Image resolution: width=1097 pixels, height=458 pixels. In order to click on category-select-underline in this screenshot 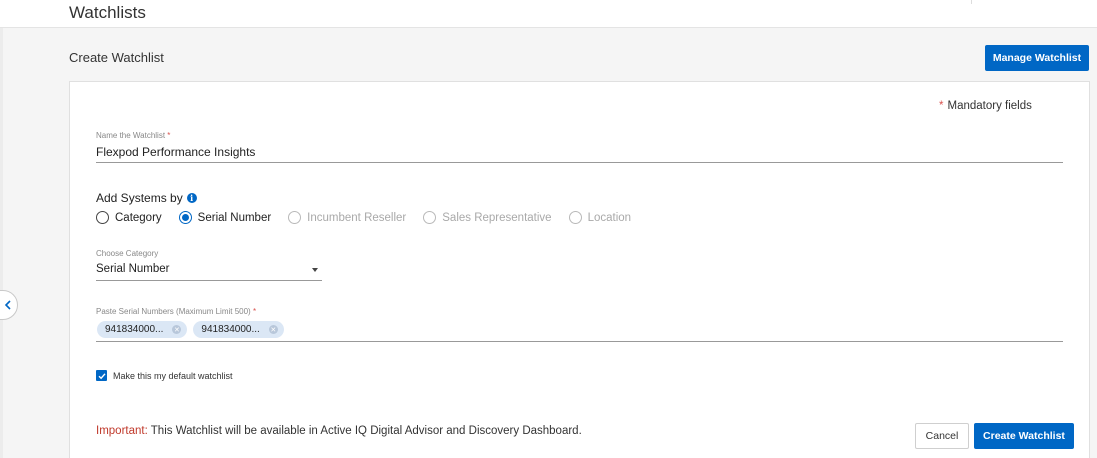, I will do `click(209, 280)`.